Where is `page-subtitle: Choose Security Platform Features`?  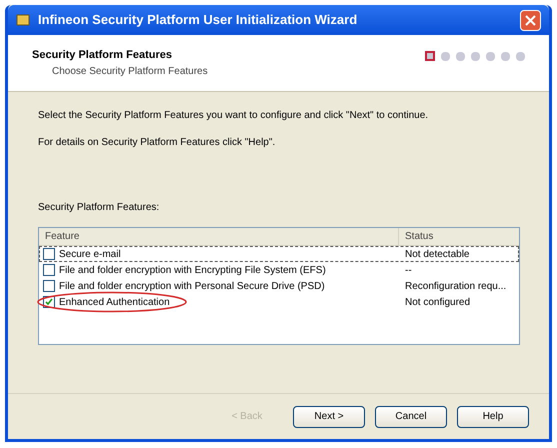 page-subtitle: Choose Security Platform Features is located at coordinates (129, 71).